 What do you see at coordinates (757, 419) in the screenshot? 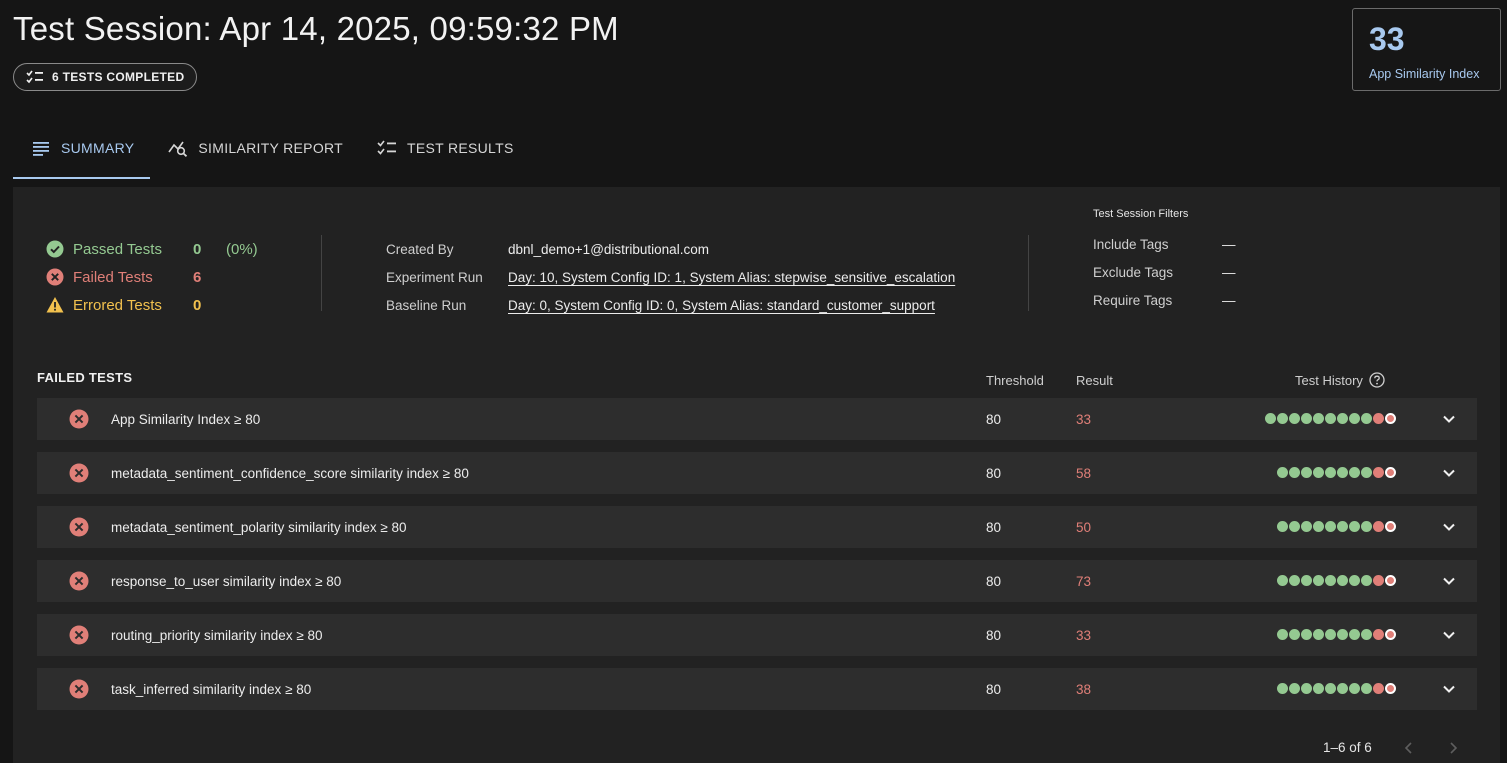
I see `failed-test-row: App Similarity Index ≥ 80 80 33` at bounding box center [757, 419].